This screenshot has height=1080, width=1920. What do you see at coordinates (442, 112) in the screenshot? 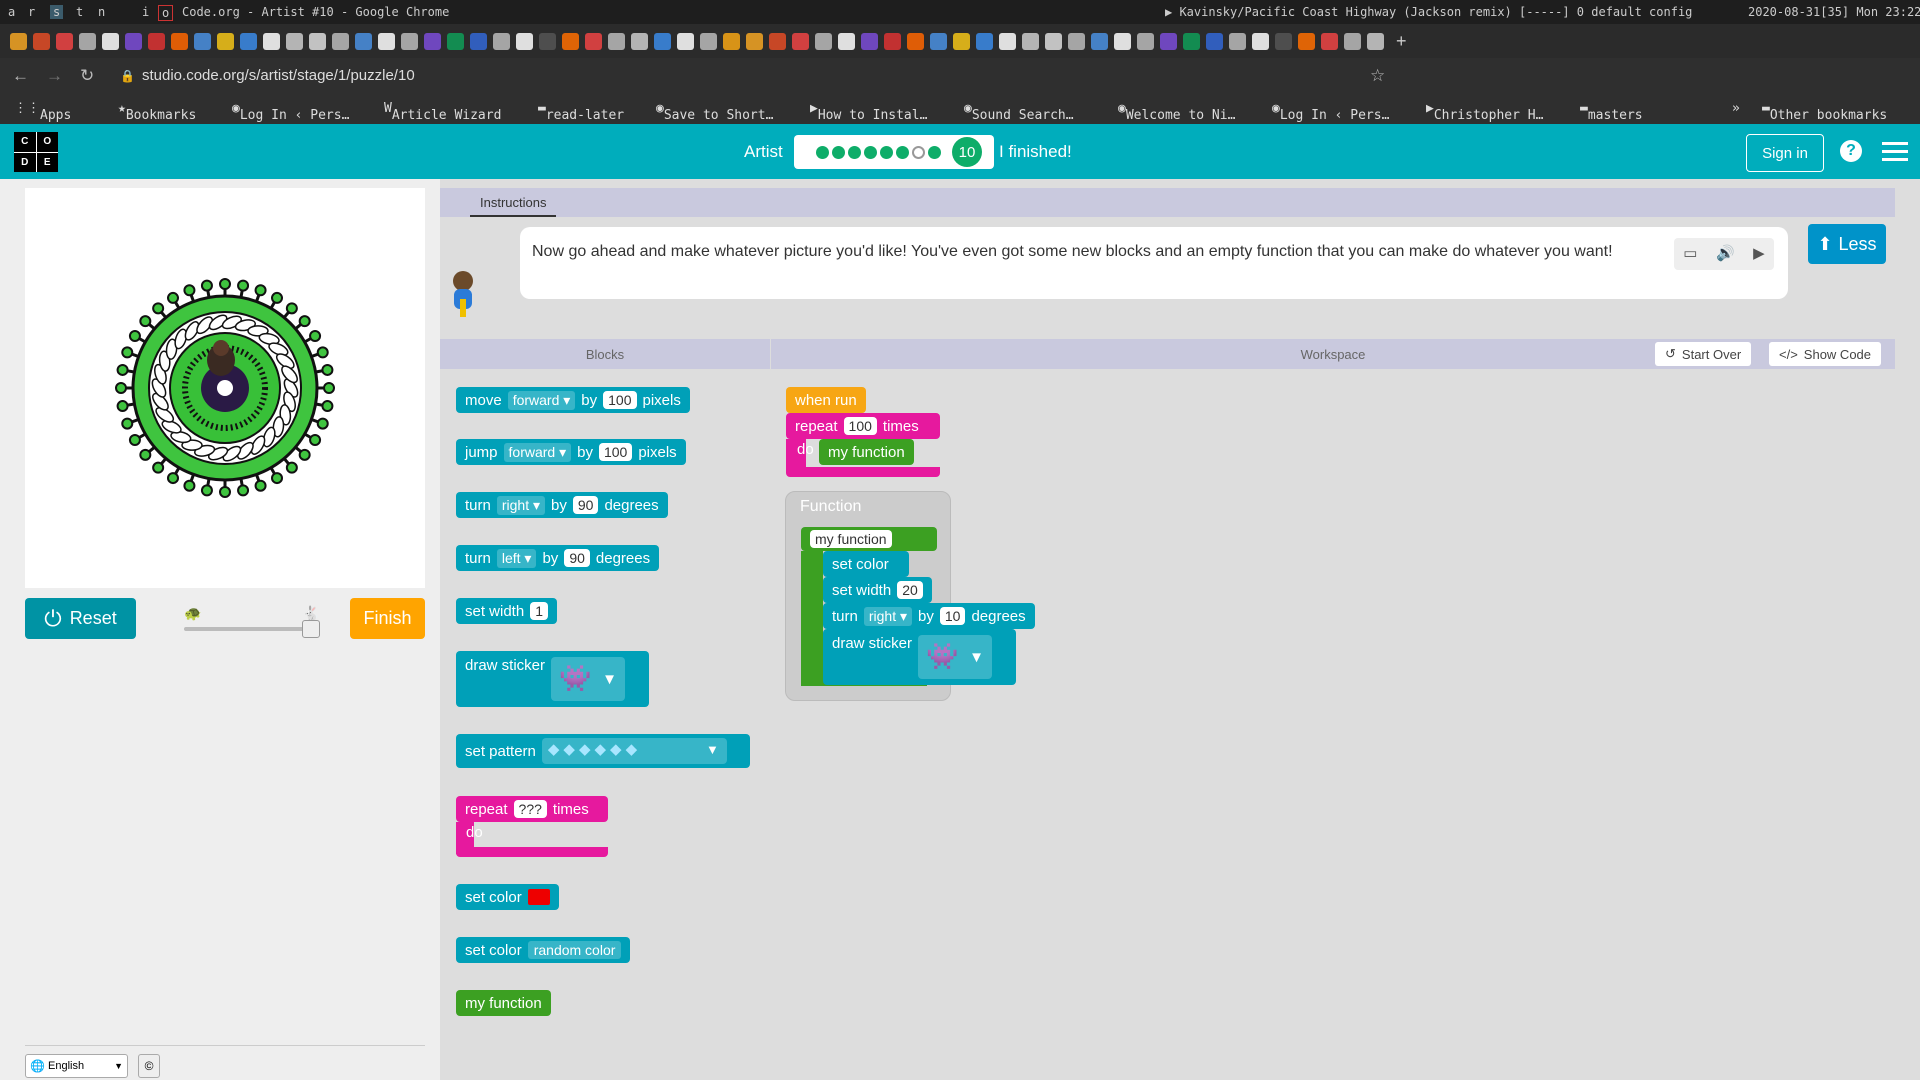
I see `bookmark-article-wizard: W Article Wizard` at bounding box center [442, 112].